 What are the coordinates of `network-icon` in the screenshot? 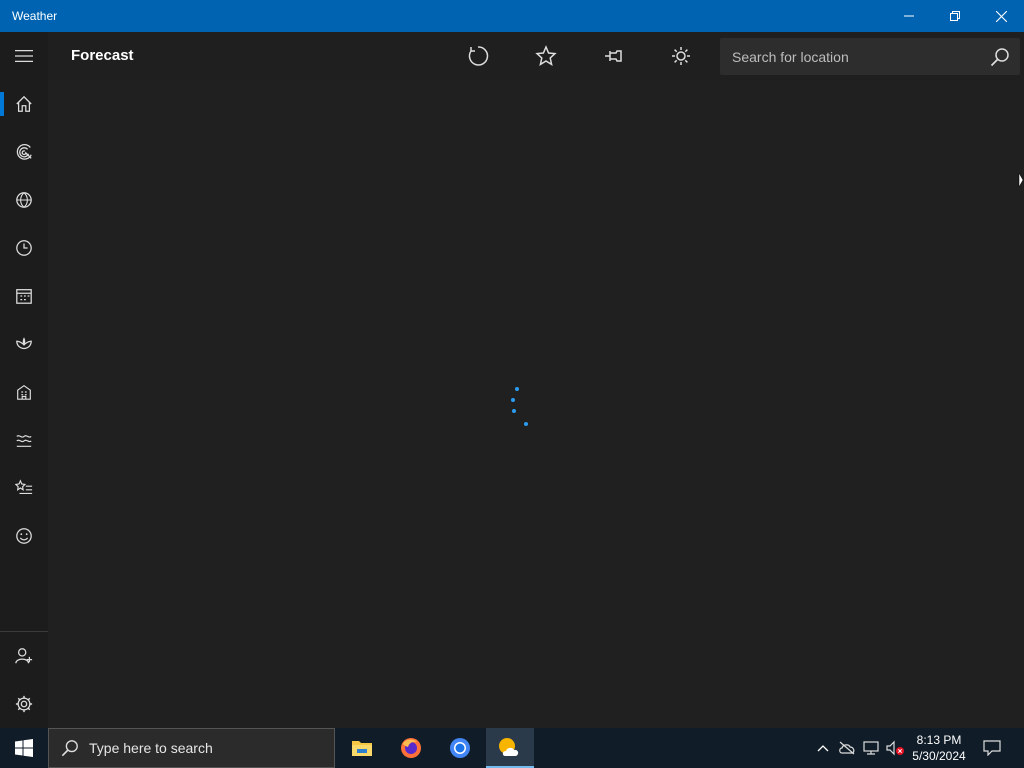 It's located at (871, 748).